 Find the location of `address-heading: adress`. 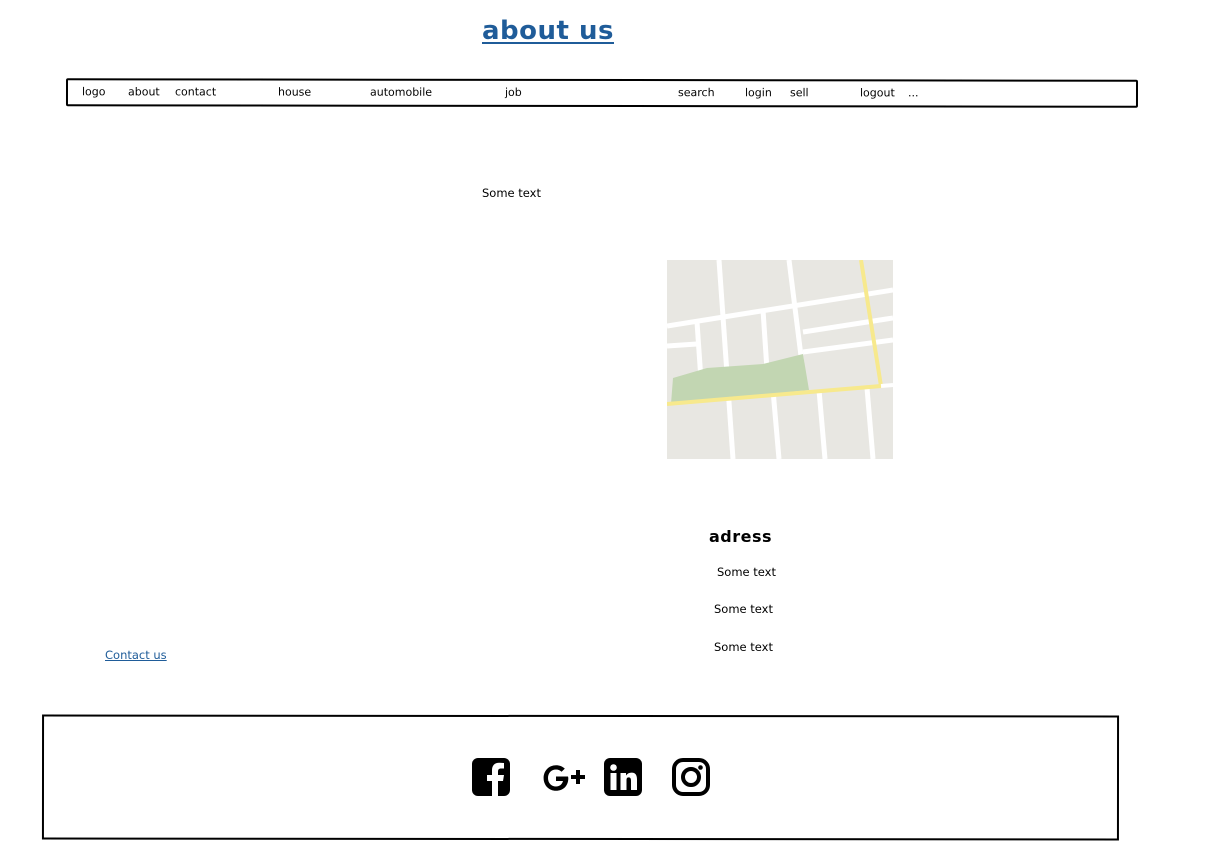

address-heading: adress is located at coordinates (741, 536).